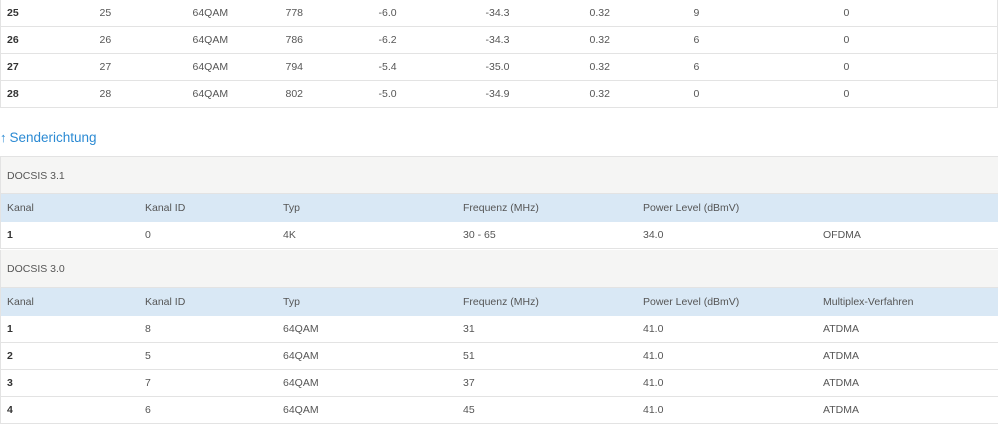 The width and height of the screenshot is (998, 428). What do you see at coordinates (762, 13) in the screenshot?
I see `table-cell: 9` at bounding box center [762, 13].